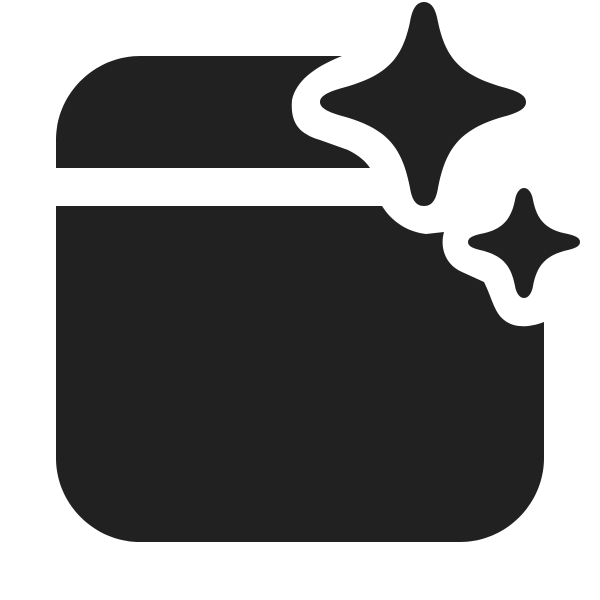 Image resolution: width=600 pixels, height=600 pixels. What do you see at coordinates (423, 104) in the screenshot?
I see `large-sparkle` at bounding box center [423, 104].